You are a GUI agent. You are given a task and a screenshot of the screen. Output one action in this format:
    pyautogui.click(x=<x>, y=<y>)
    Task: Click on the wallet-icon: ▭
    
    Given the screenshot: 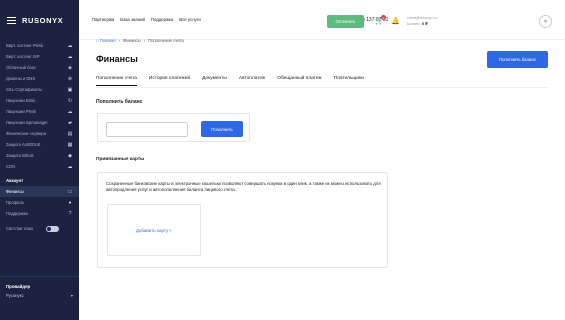 What is the action you would take?
    pyautogui.click(x=70, y=191)
    